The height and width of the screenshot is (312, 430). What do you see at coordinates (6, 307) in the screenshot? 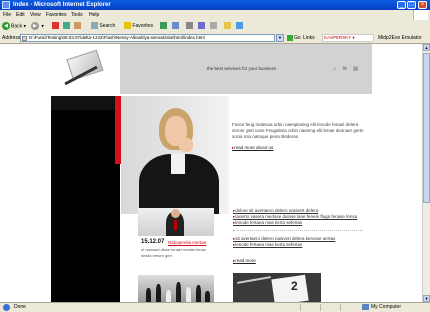
I see `page-loaded-icon` at bounding box center [6, 307].